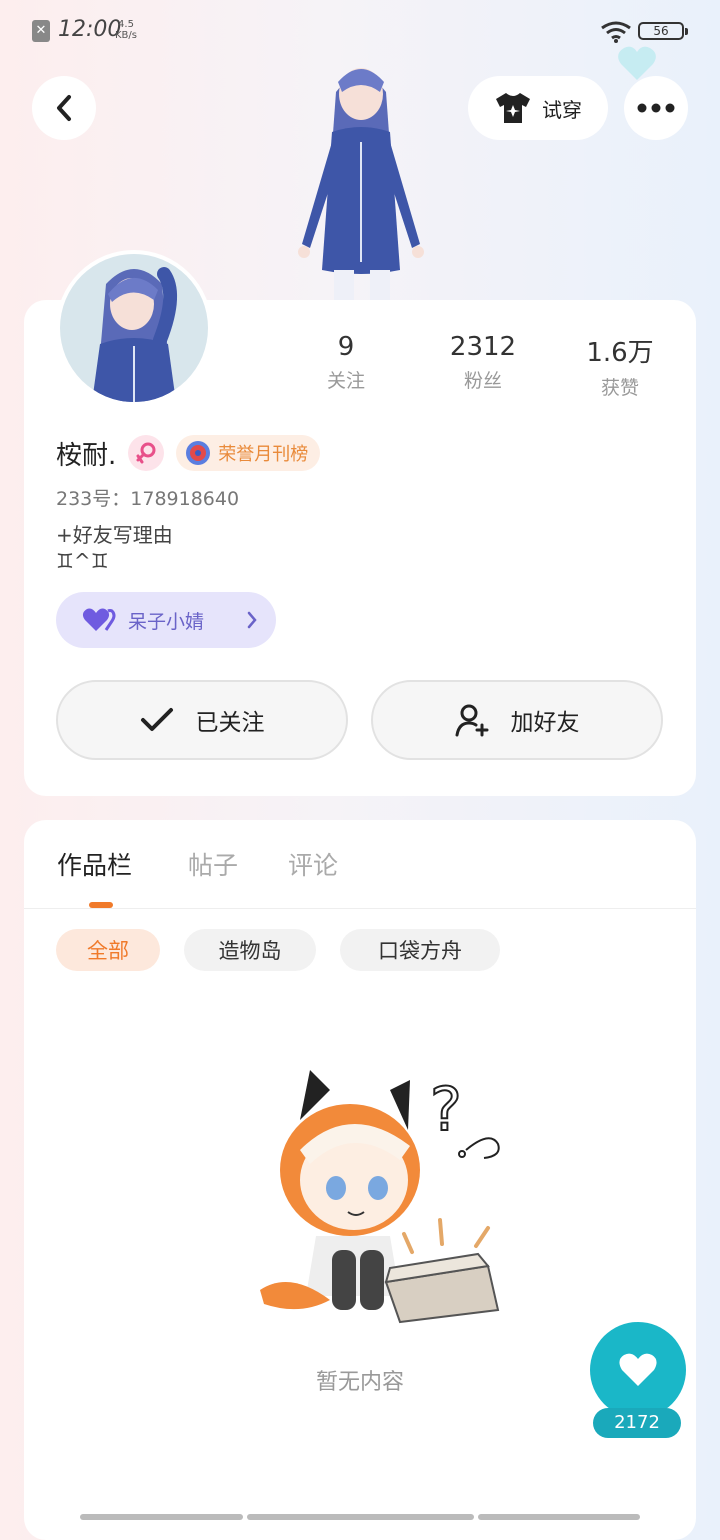  I want to click on like-fab-button, so click(638, 1370).